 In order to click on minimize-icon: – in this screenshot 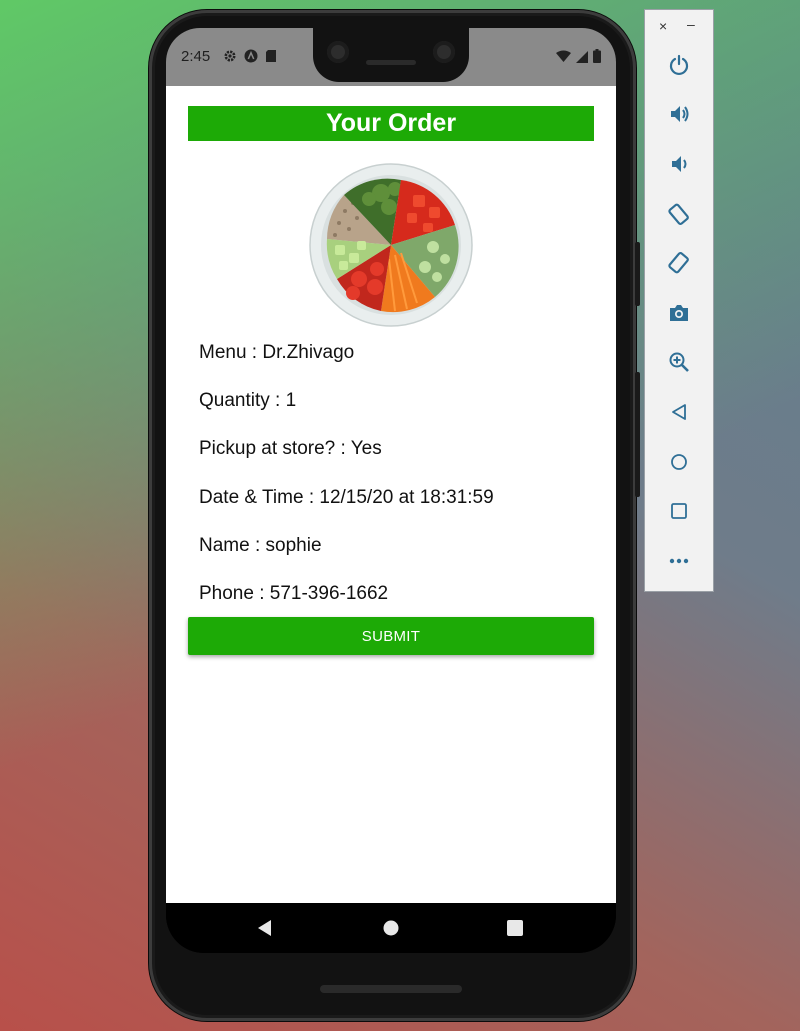, I will do `click(691, 24)`.